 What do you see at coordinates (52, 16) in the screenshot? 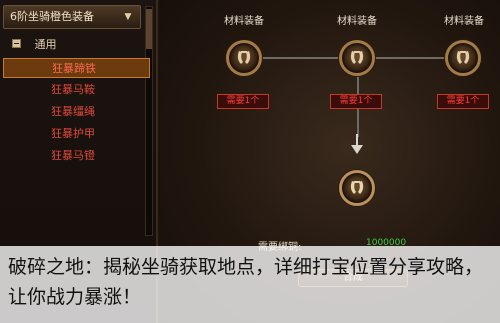
I see `category-dropdown-label: 6阶坐骑橙色装备` at bounding box center [52, 16].